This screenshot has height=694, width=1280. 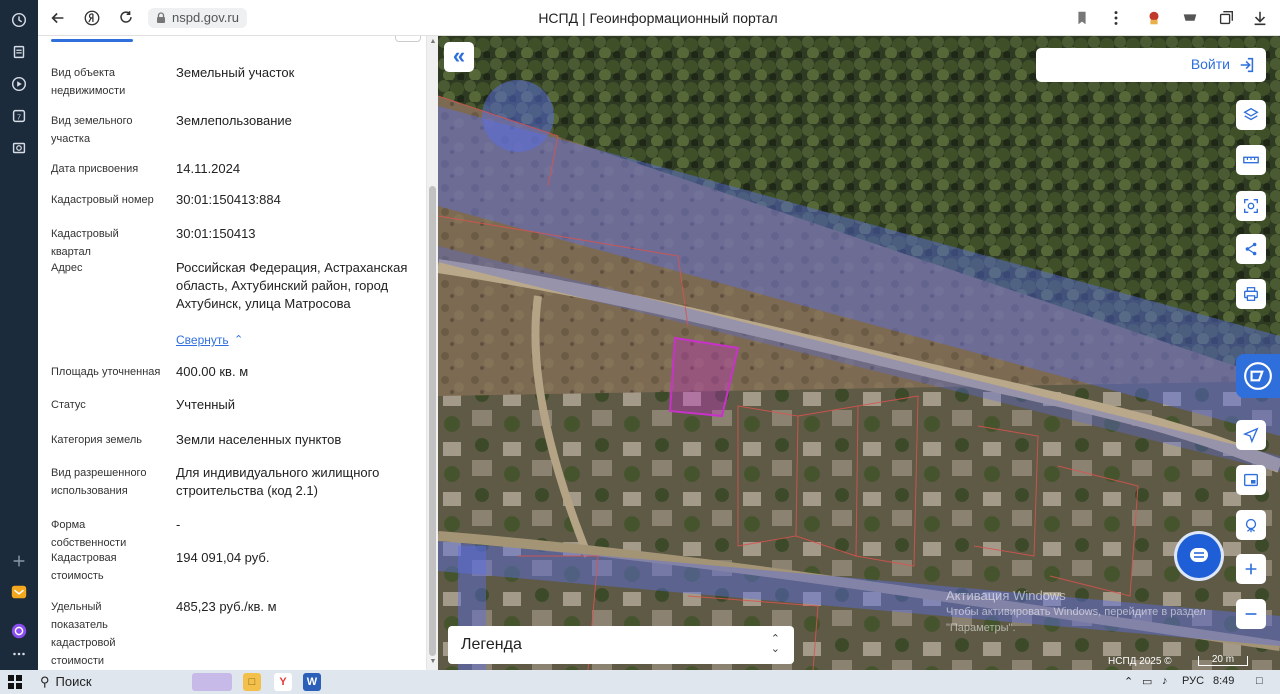 I want to click on info-label: Форма собственности, so click(x=89, y=534).